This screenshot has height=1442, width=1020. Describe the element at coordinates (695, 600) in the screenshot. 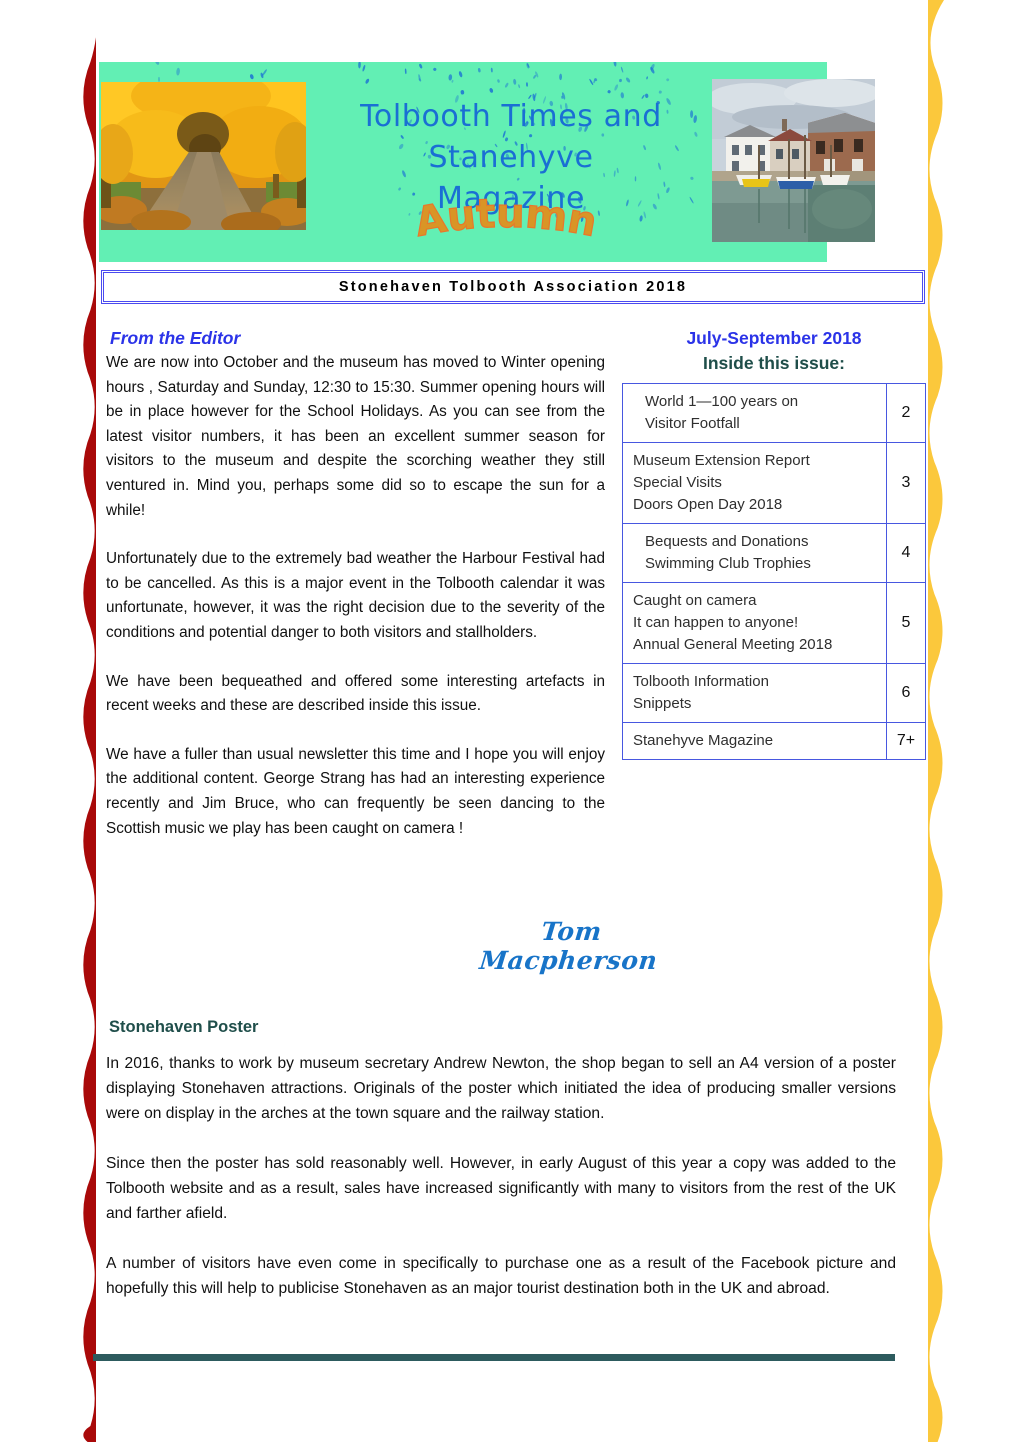

I see `contents-topic-line: Caught on camera` at that location.